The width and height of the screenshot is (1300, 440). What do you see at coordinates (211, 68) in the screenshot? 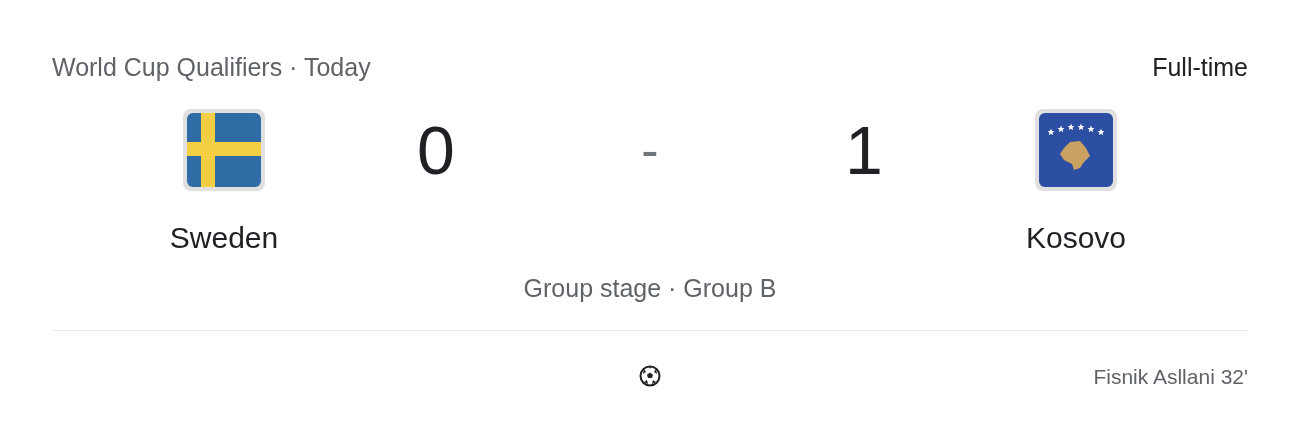
I see `competition-label: World Cup Qualifiers · Today` at bounding box center [211, 68].